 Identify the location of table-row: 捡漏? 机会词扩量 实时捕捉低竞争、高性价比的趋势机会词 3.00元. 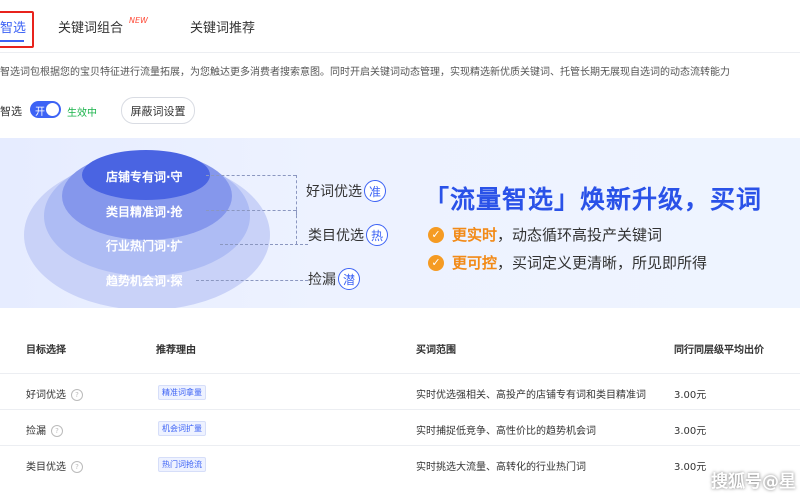
(400, 427).